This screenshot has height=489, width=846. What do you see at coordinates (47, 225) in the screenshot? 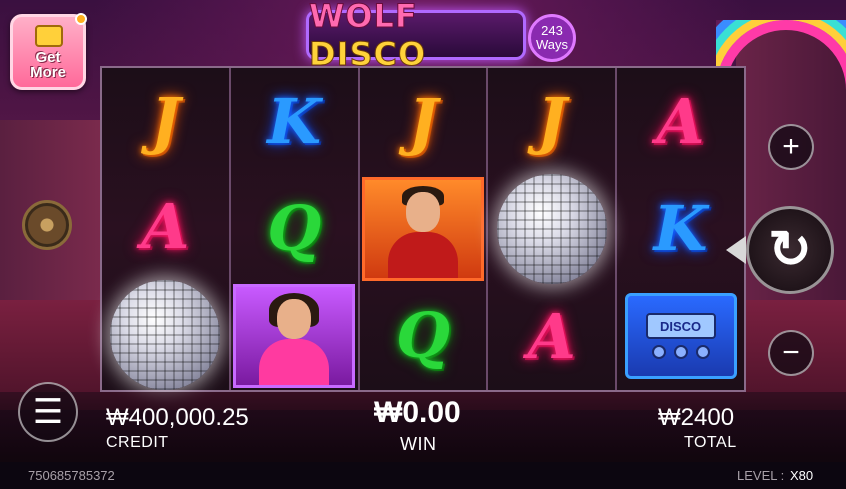
I see `turntable-decor` at bounding box center [47, 225].